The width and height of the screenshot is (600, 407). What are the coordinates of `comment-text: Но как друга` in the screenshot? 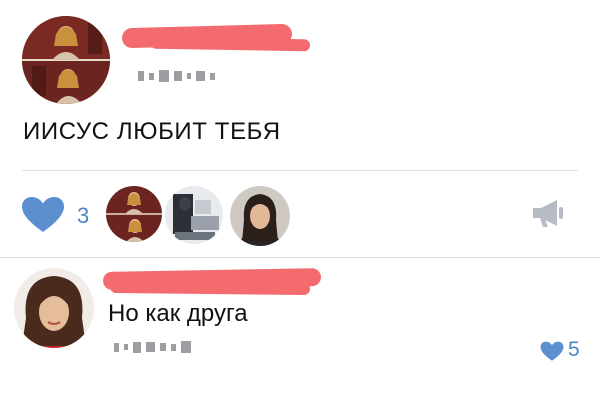 It's located at (178, 313).